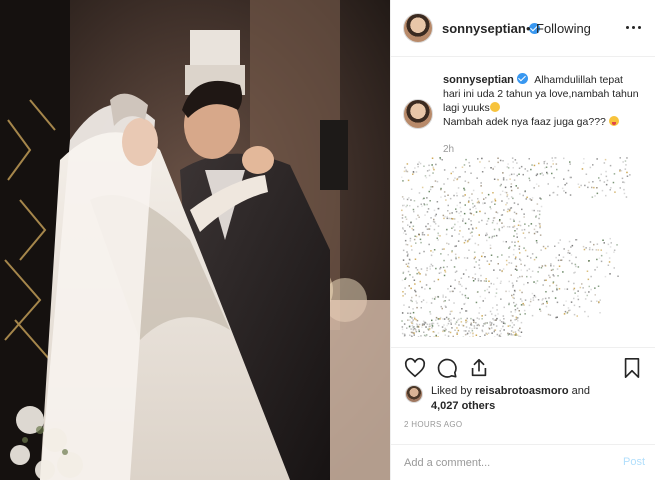 This screenshot has width=655, height=480. What do you see at coordinates (433, 424) in the screenshot?
I see `post-timestamp: 2 HOURS AGO` at bounding box center [433, 424].